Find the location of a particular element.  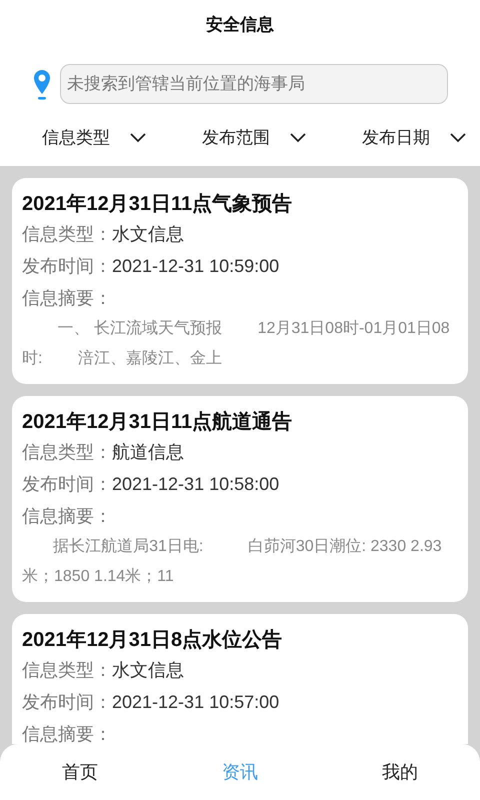

field-value: 2021-12-31 10:57:00 is located at coordinates (196, 702).